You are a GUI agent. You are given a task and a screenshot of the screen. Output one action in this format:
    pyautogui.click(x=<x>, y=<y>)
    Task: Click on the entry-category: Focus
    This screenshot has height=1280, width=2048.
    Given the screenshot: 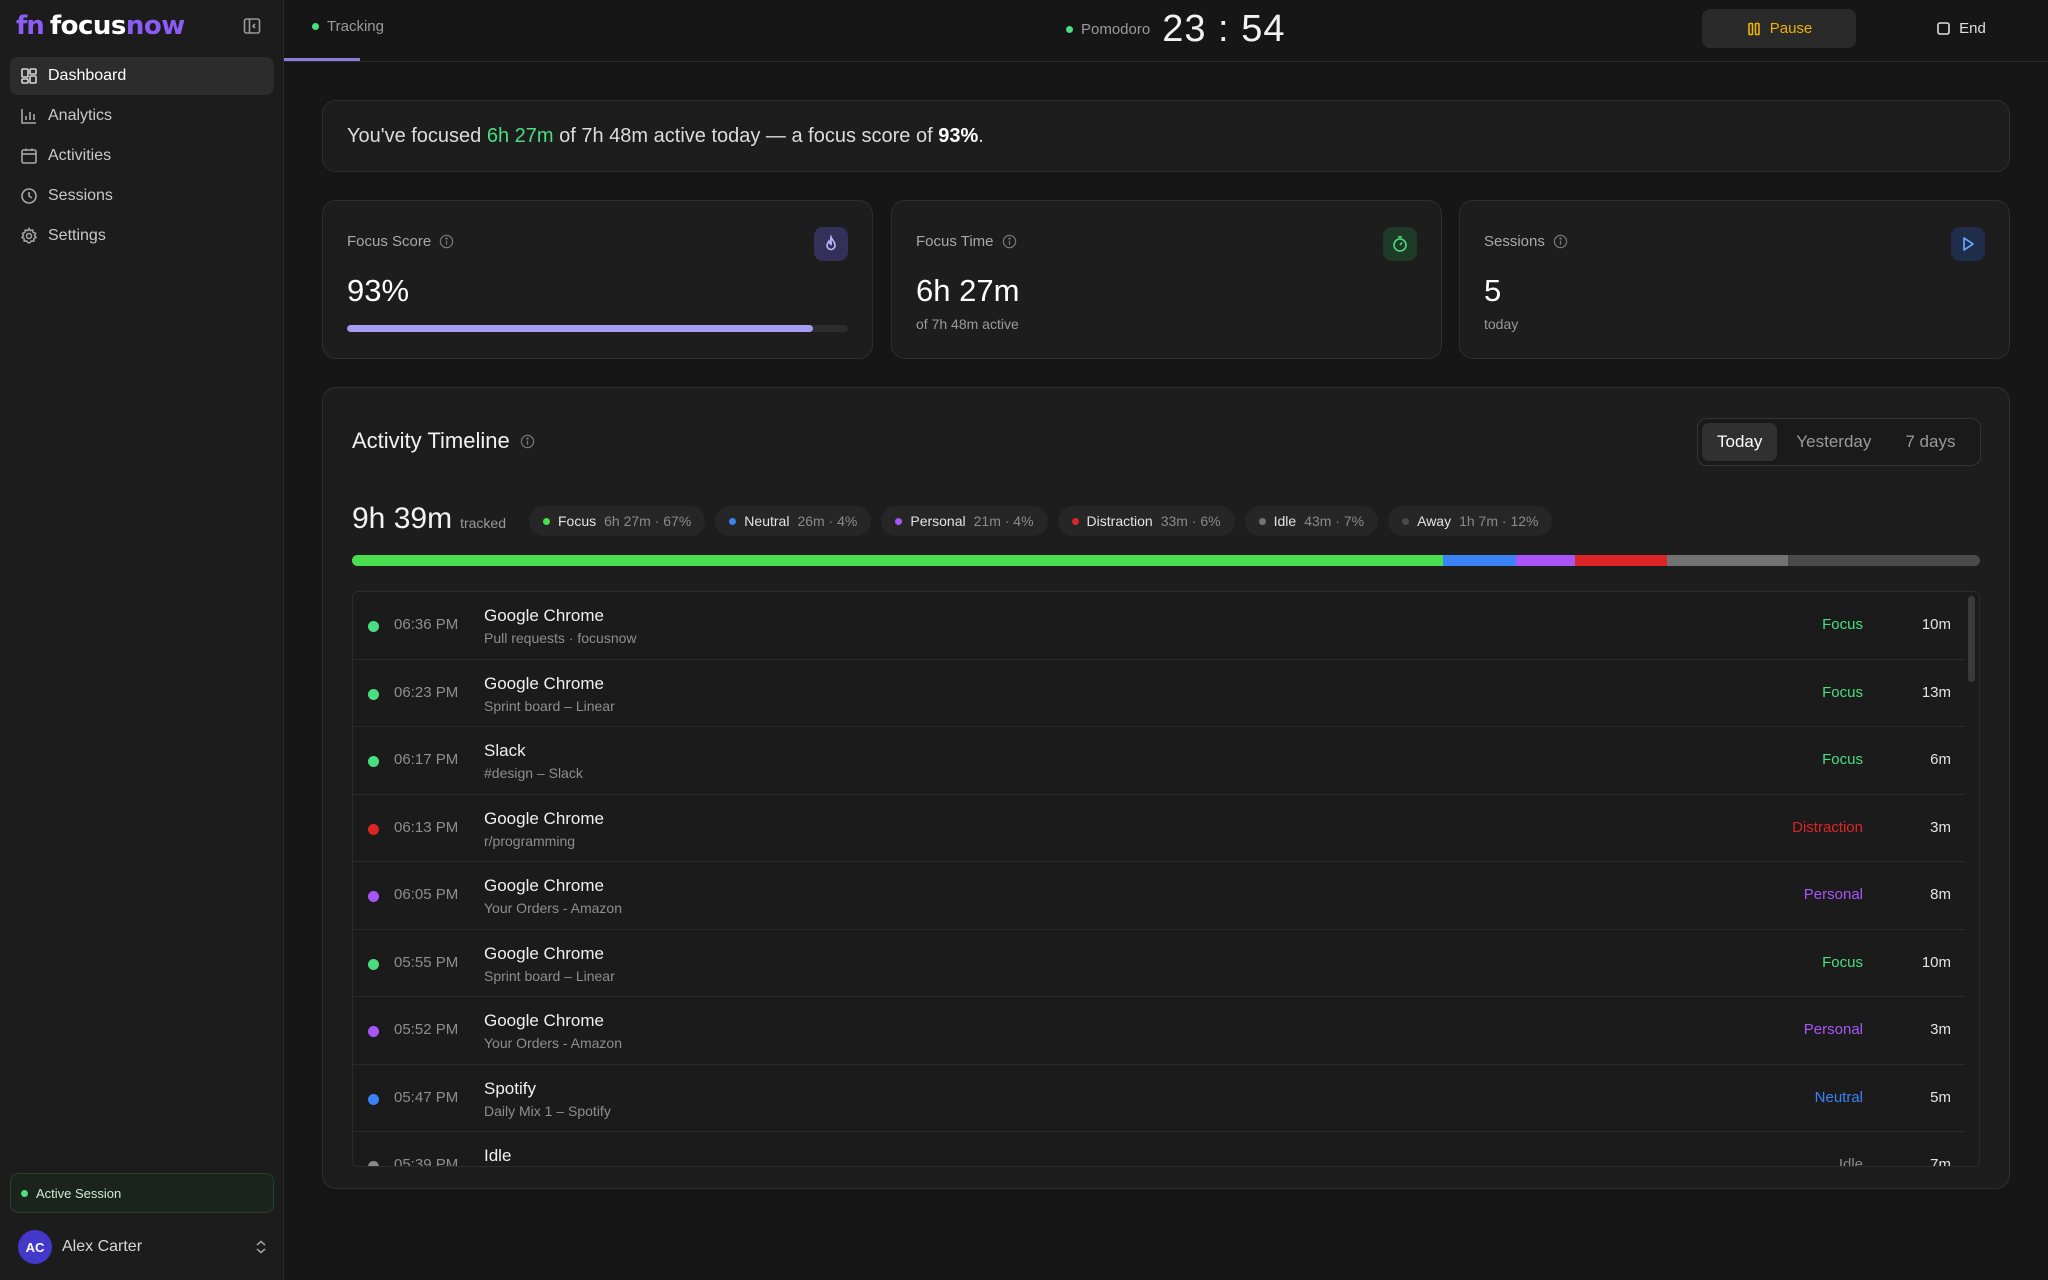 What is the action you would take?
    pyautogui.click(x=1842, y=759)
    